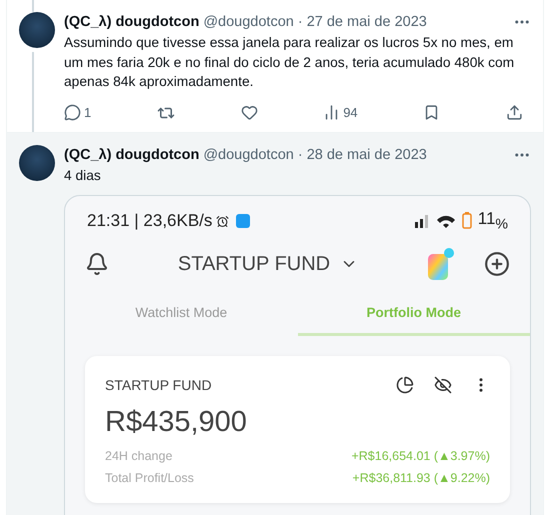 The width and height of the screenshot is (550, 515). What do you see at coordinates (149, 478) in the screenshot?
I see `stat-label: Total Profit/Loss` at bounding box center [149, 478].